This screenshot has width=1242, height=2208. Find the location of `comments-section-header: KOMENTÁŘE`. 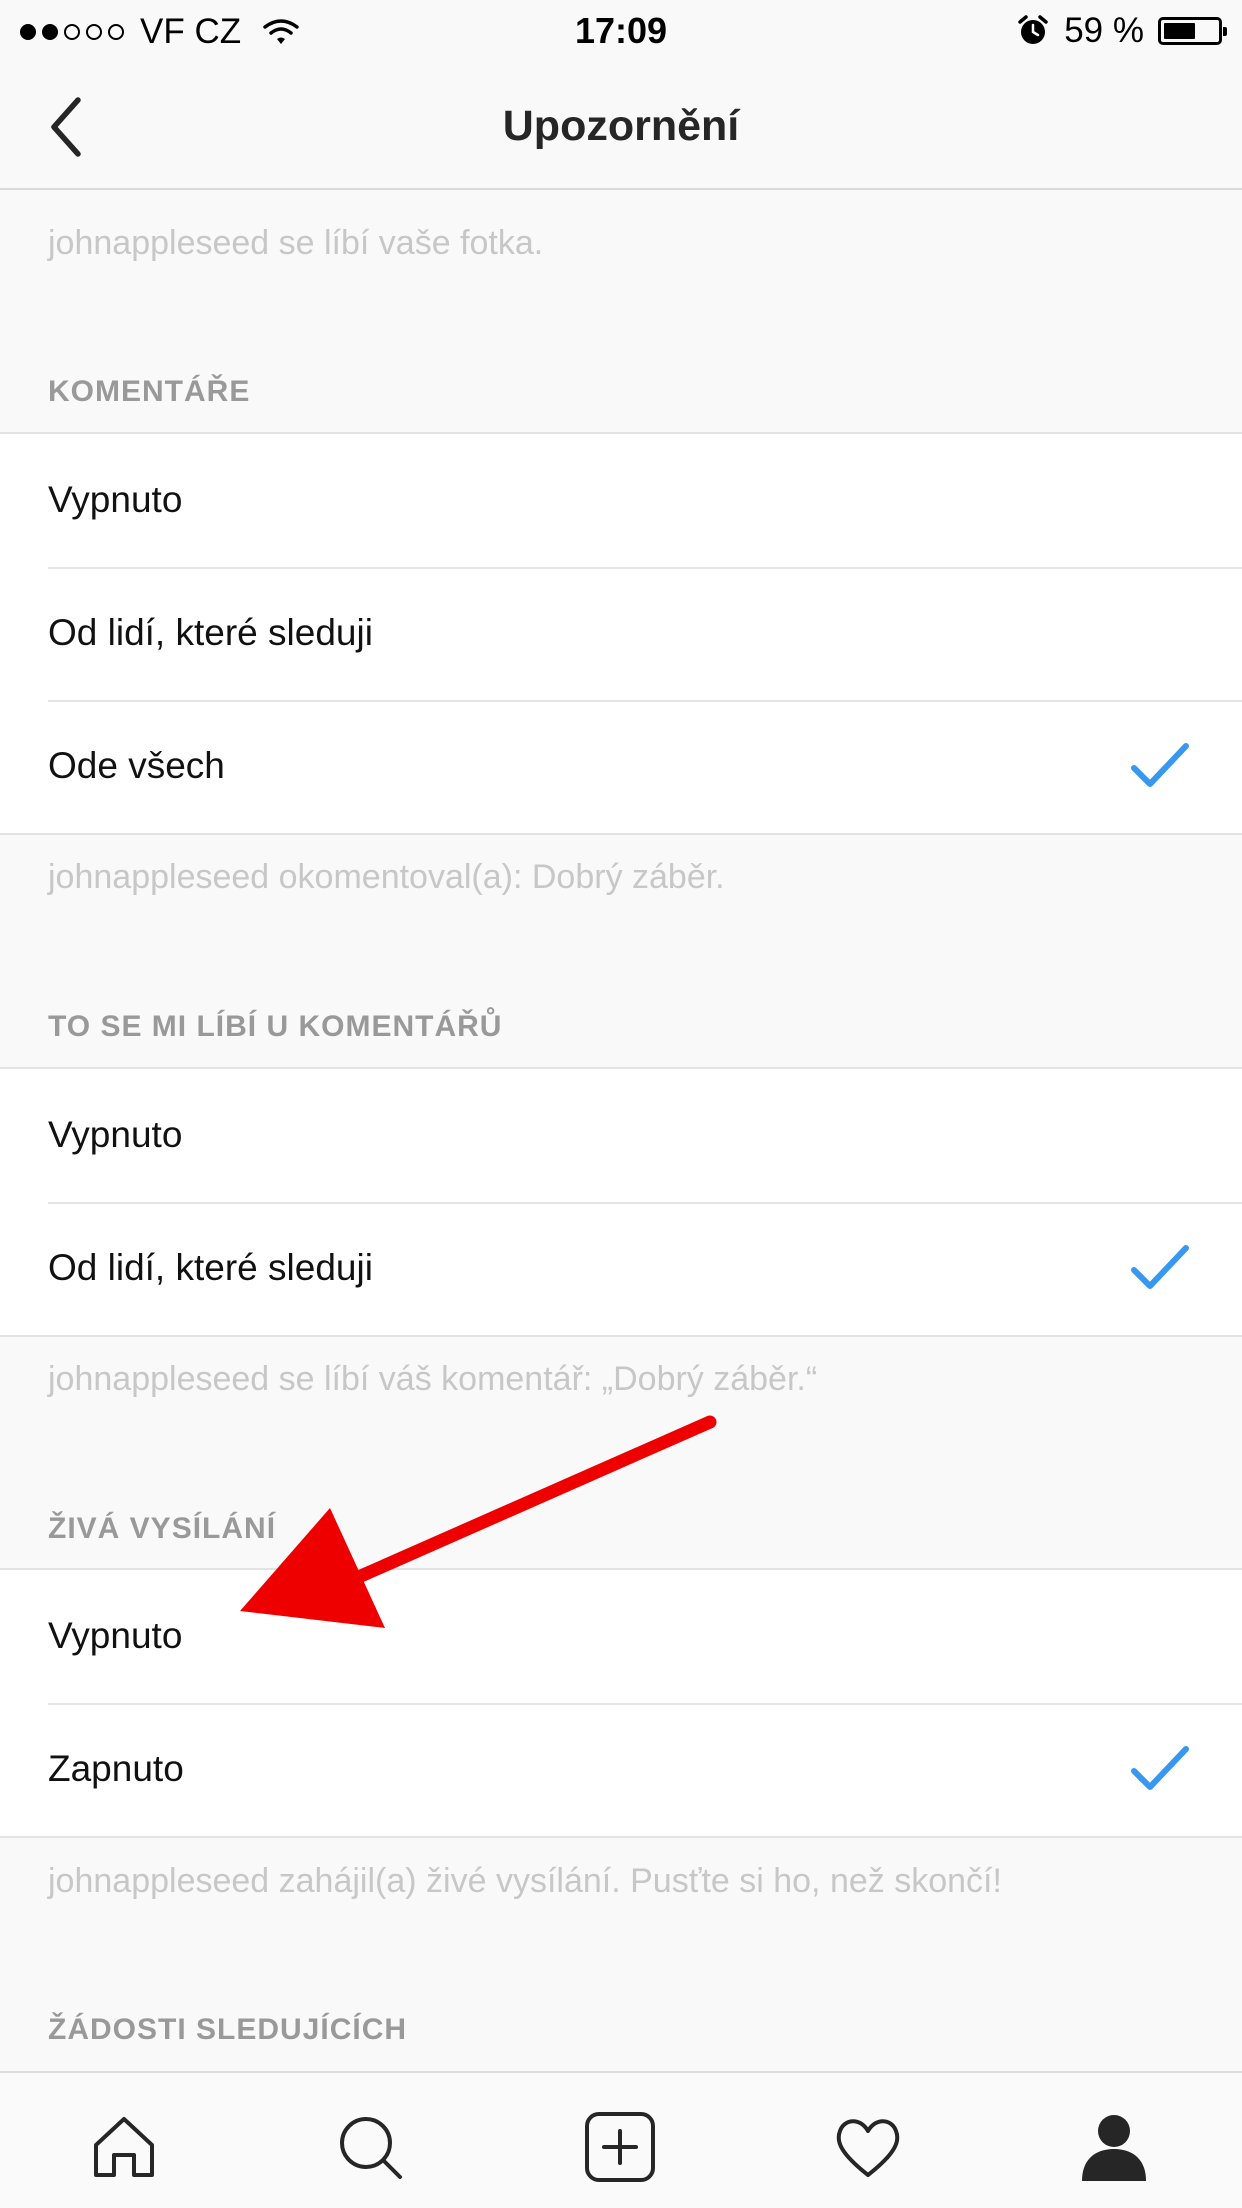

comments-section-header: KOMENTÁŘE is located at coordinates (149, 391).